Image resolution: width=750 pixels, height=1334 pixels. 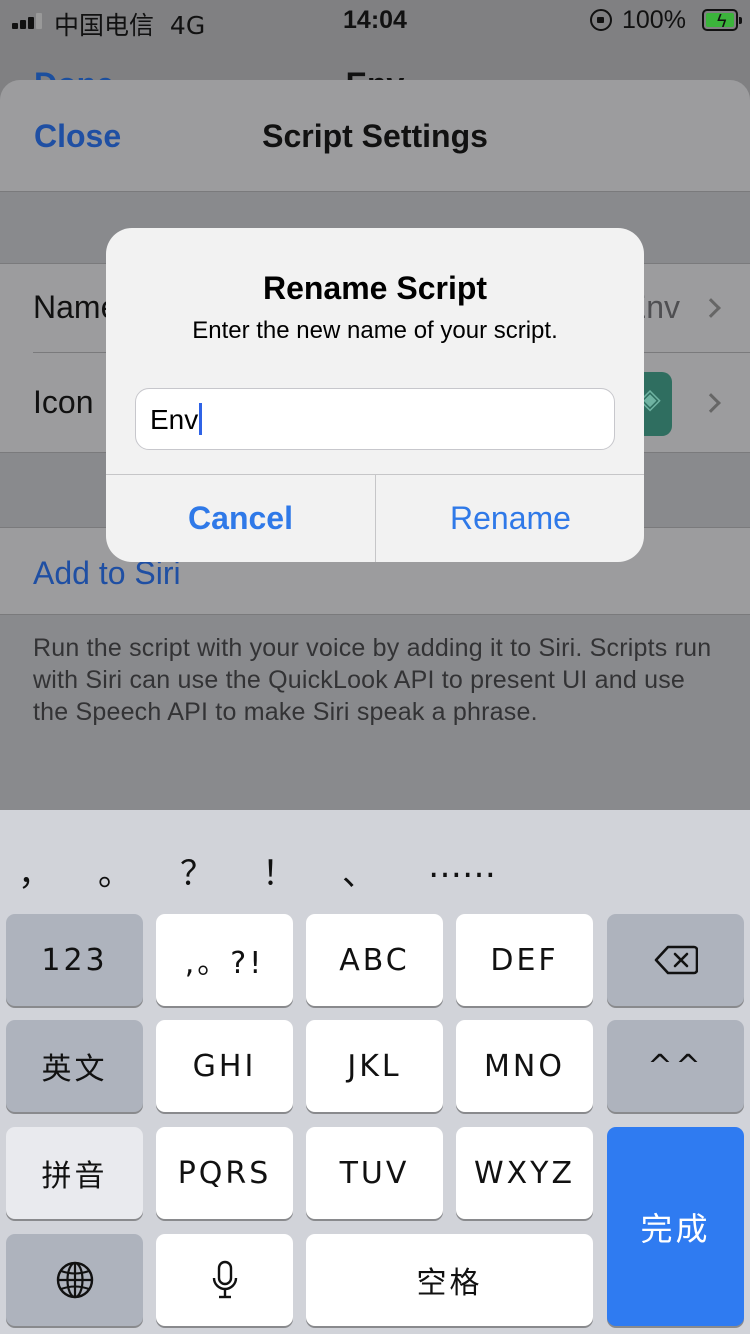 I want to click on key-mno: MNO, so click(x=524, y=1066).